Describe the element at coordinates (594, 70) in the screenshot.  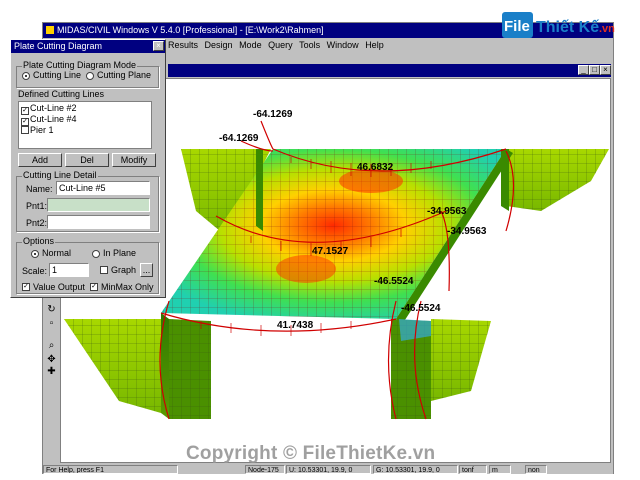
I see `maximize-button: □` at that location.